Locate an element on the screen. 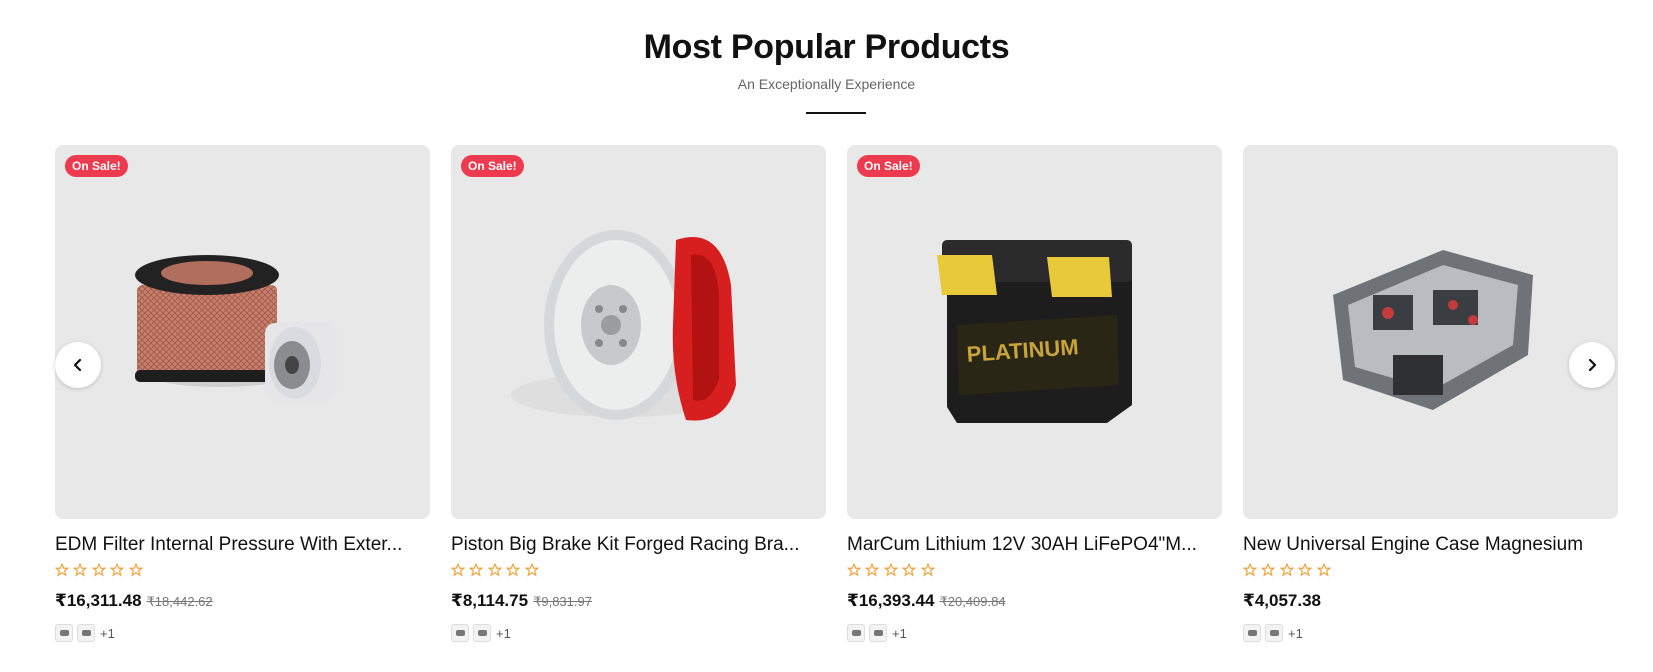  title-divider is located at coordinates (836, 113).